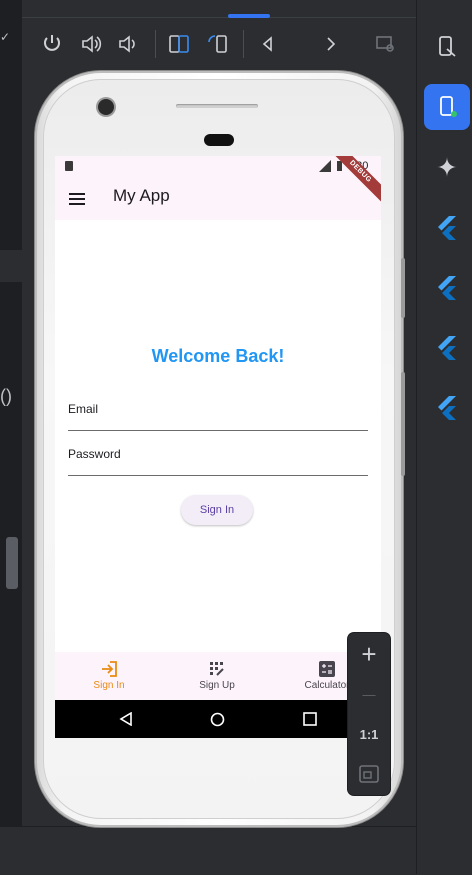 This screenshot has height=875, width=472. I want to click on app-title: My App, so click(141, 195).